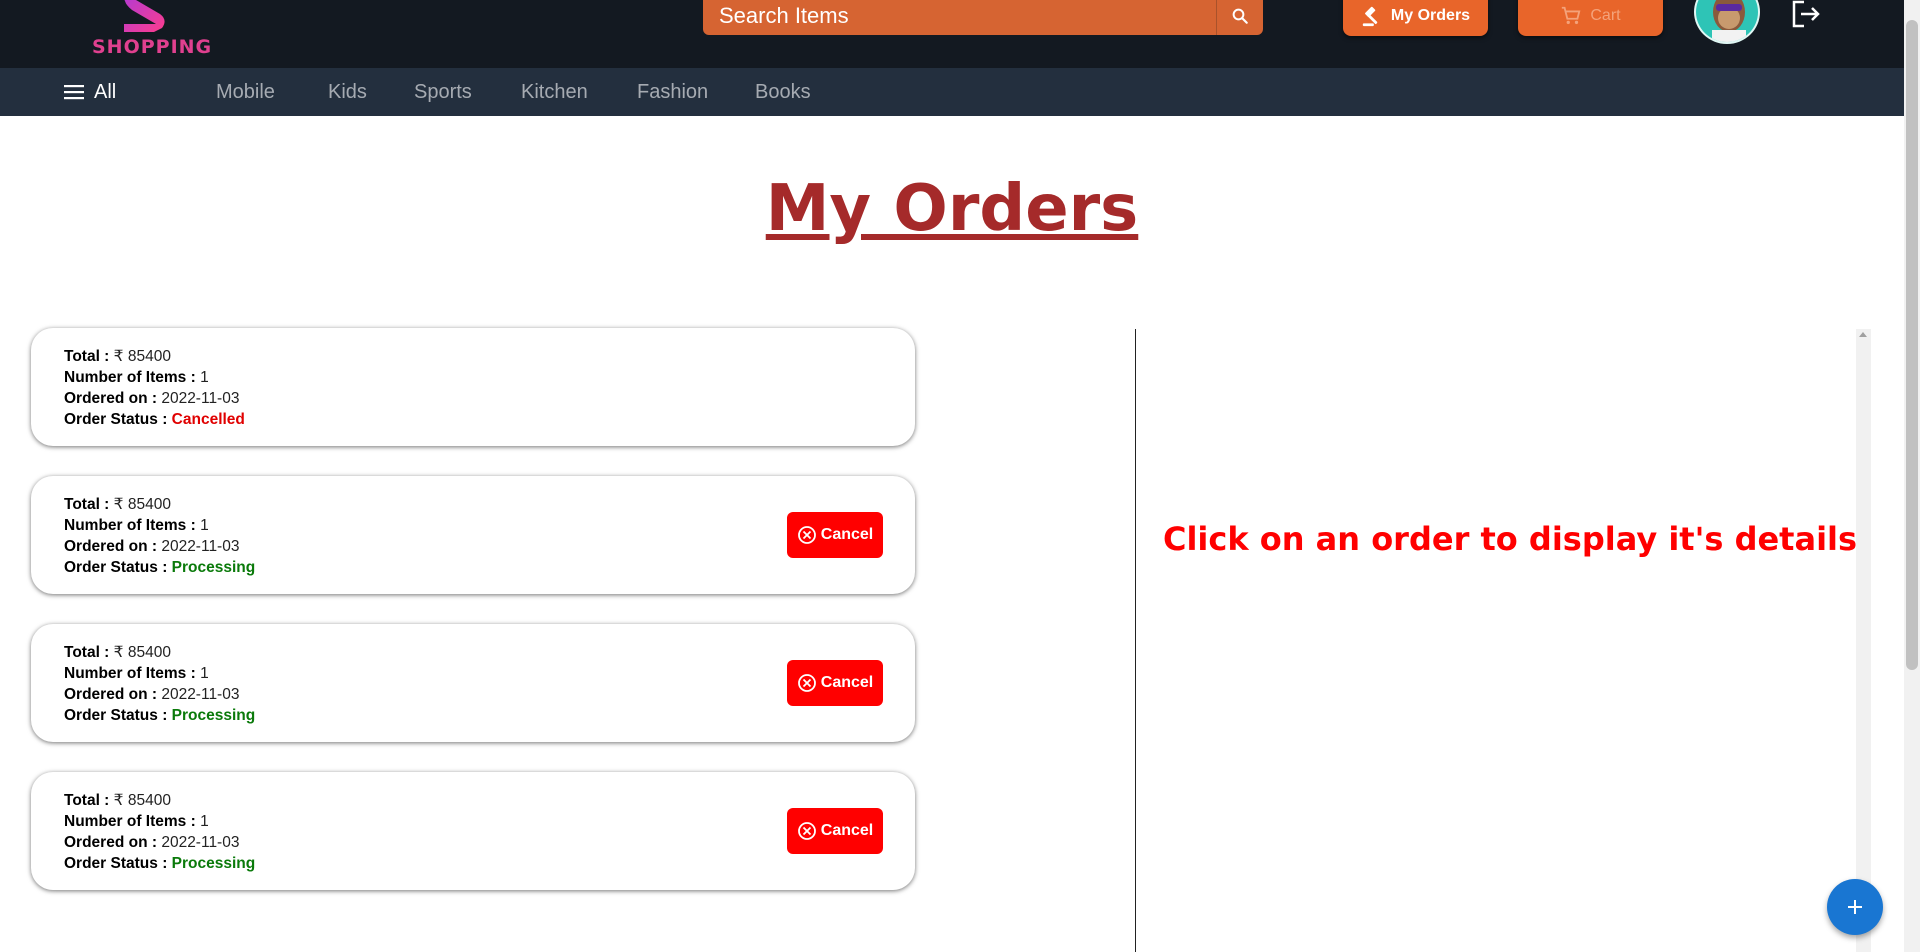 The image size is (1920, 952). I want to click on gavel-icon, so click(1370, 16).